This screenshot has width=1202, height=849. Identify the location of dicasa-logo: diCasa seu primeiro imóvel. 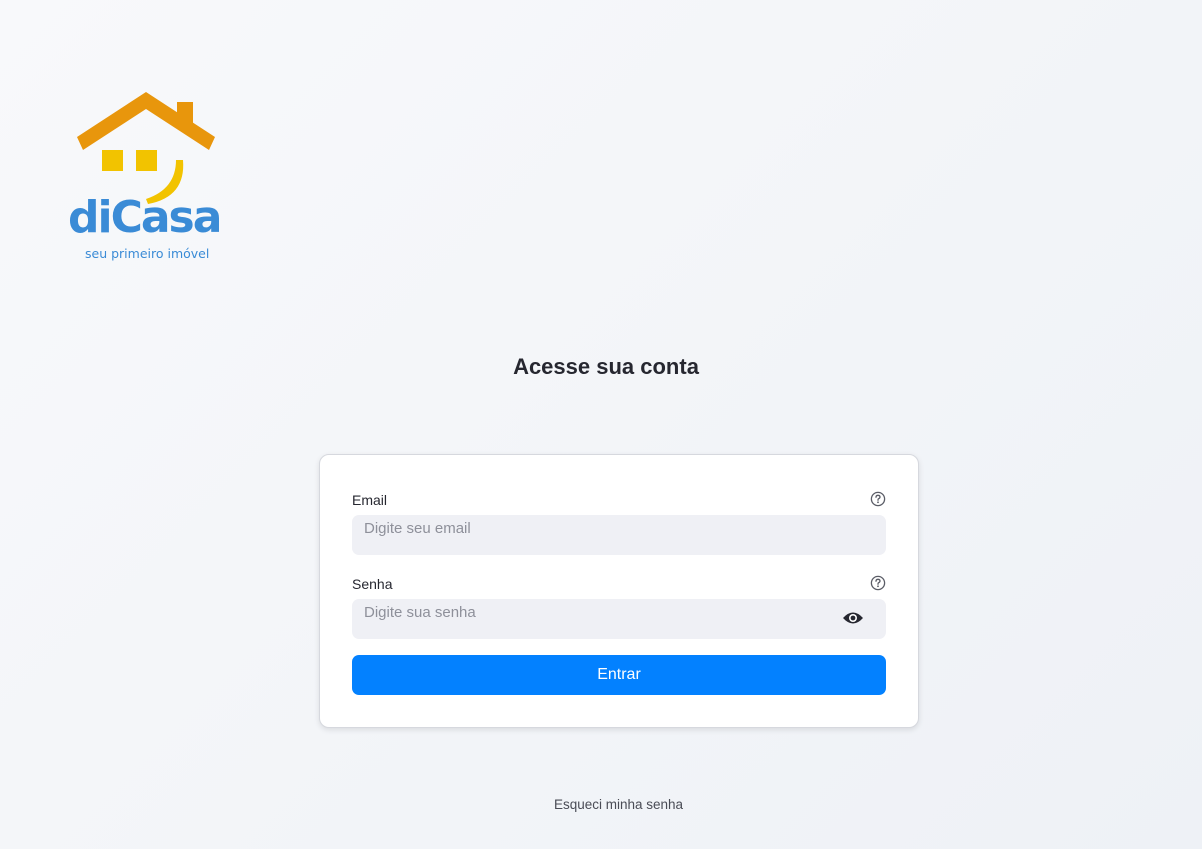
(146, 177).